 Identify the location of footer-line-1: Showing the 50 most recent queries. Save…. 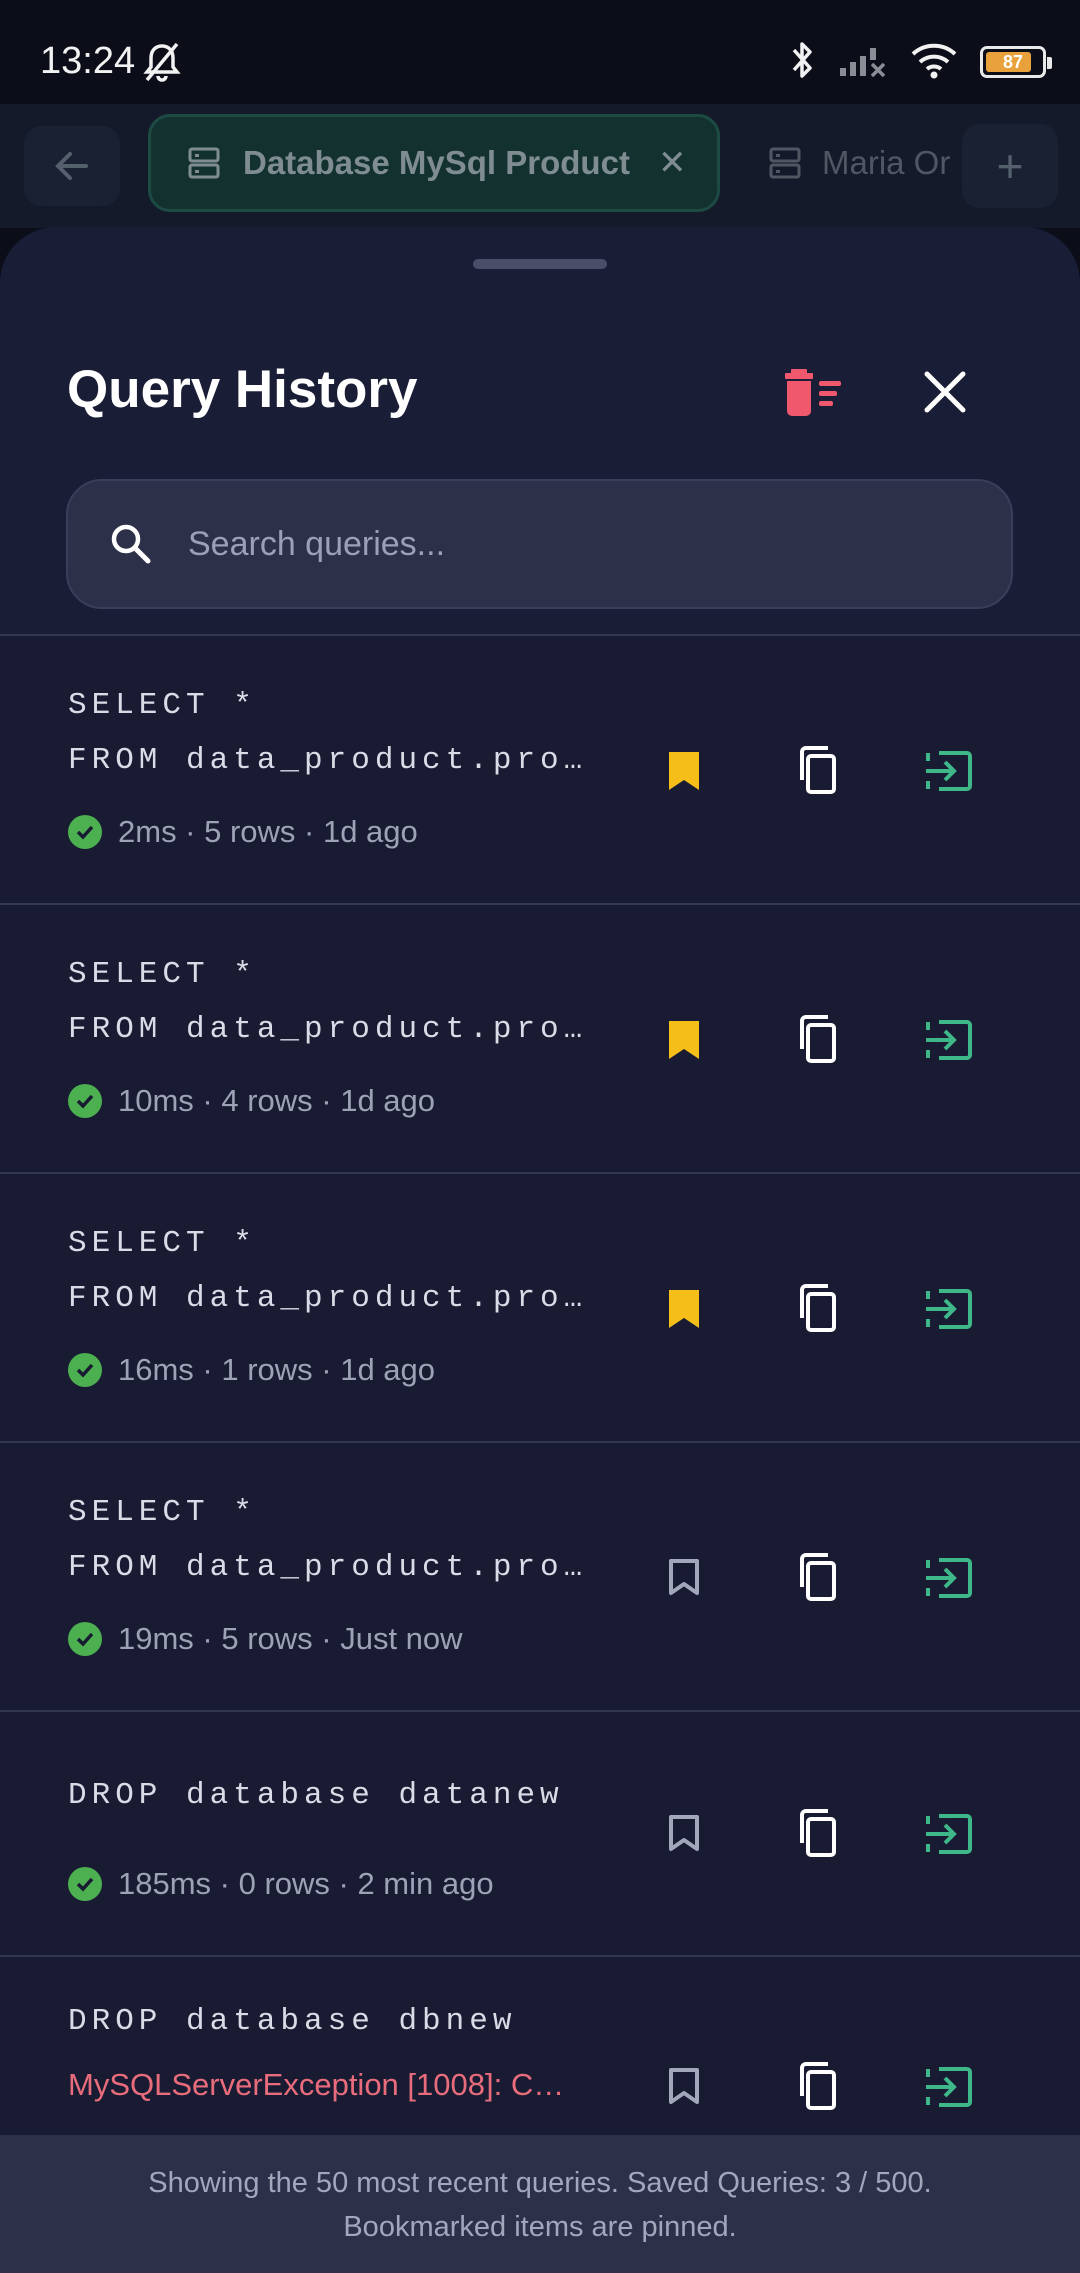
(540, 2183).